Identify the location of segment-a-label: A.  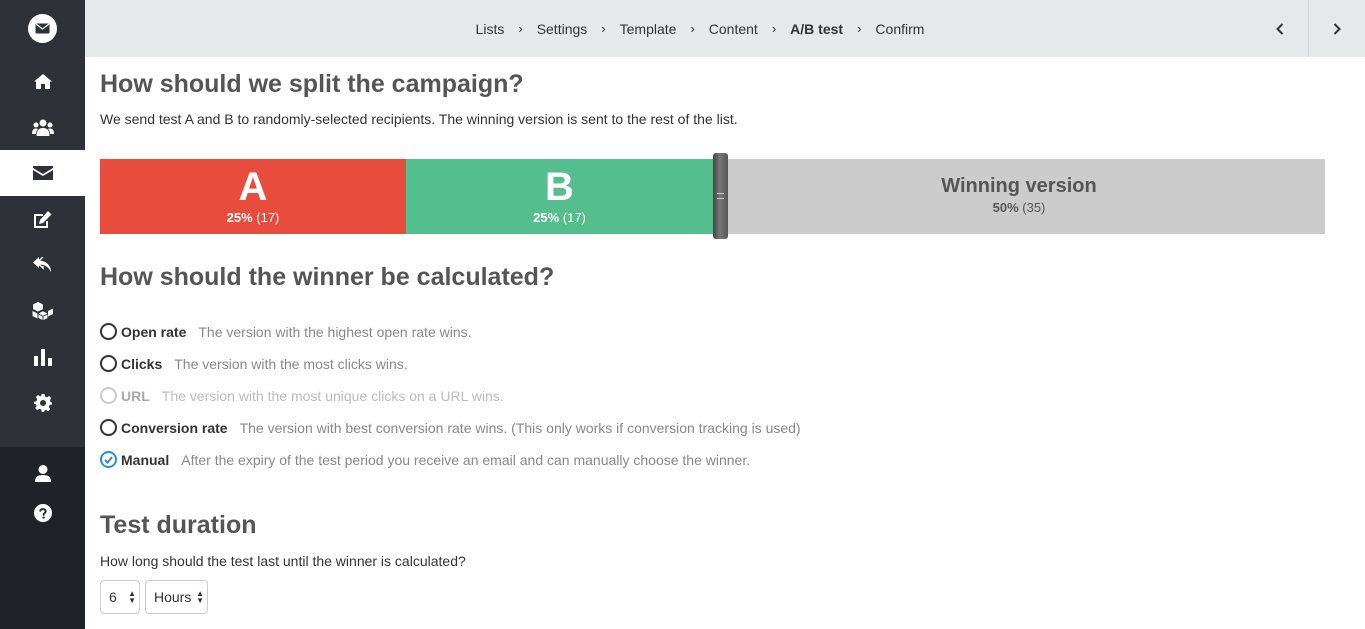
(253, 186).